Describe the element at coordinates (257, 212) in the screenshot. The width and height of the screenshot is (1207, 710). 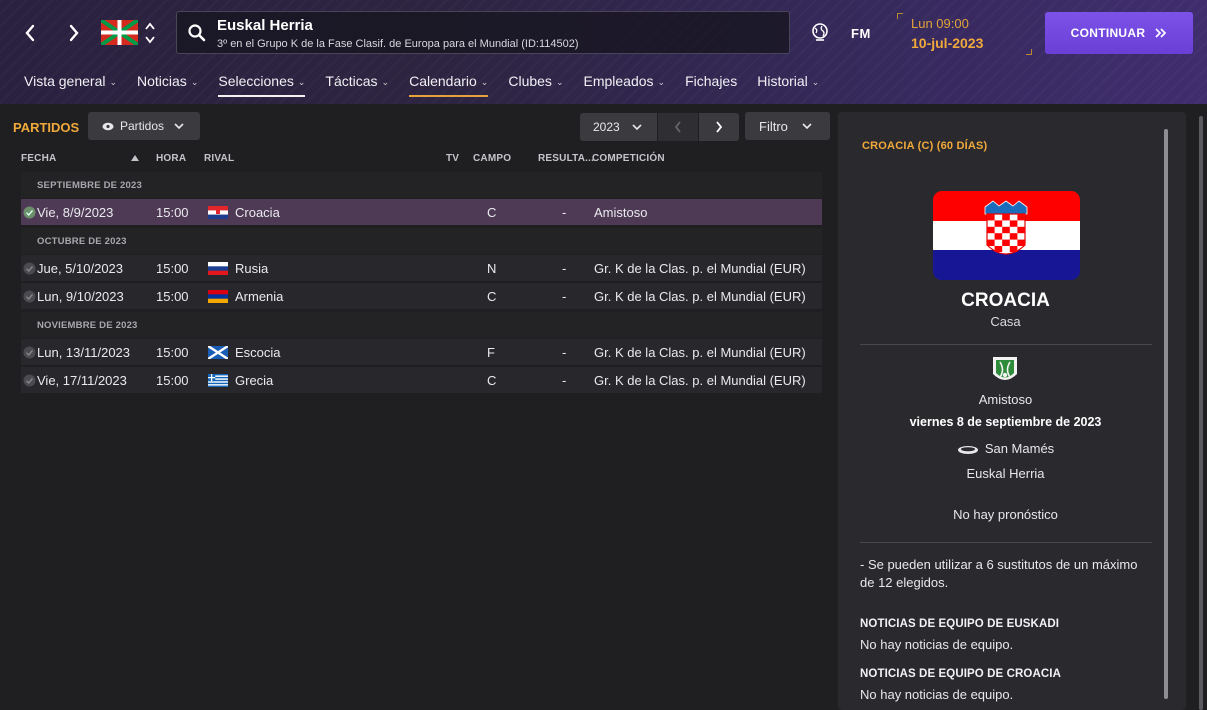
I see `match-rival: Croacia` at that location.